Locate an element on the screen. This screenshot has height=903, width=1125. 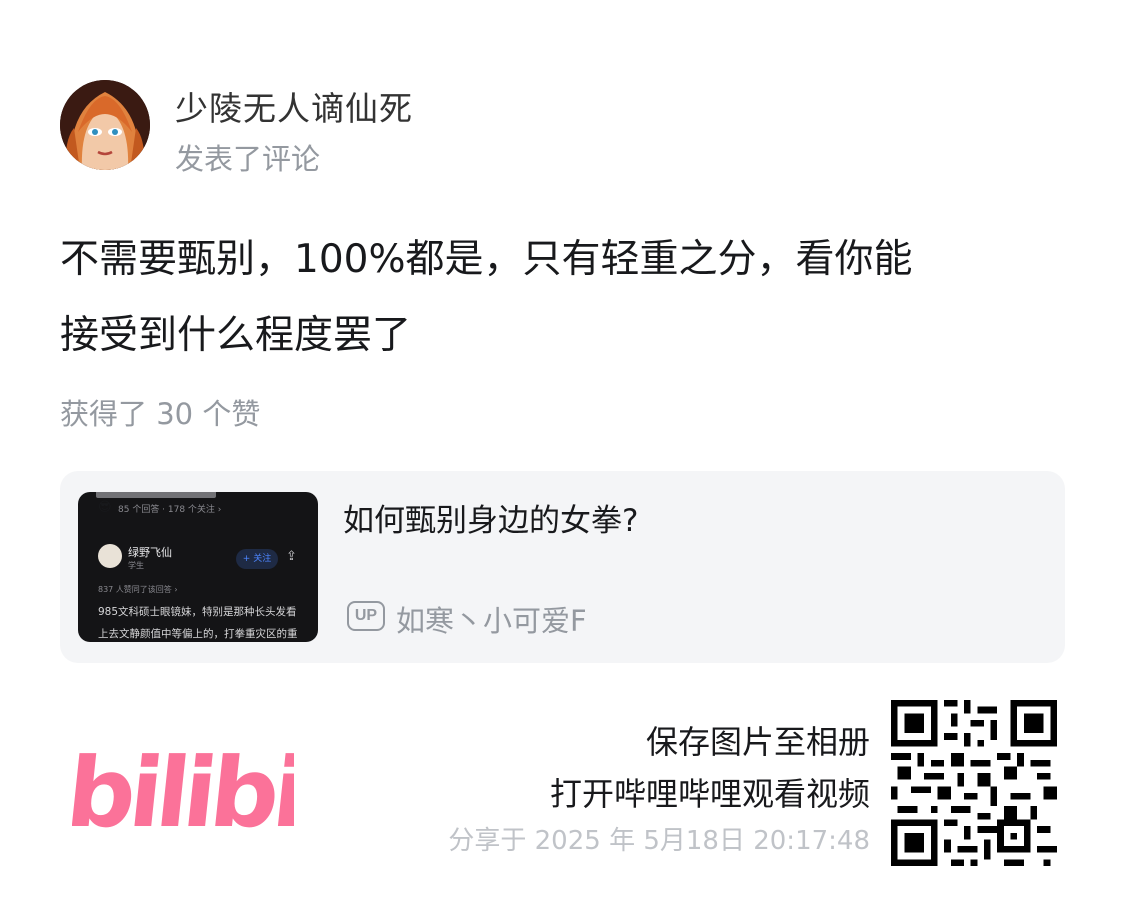
user-avatar is located at coordinates (105, 125).